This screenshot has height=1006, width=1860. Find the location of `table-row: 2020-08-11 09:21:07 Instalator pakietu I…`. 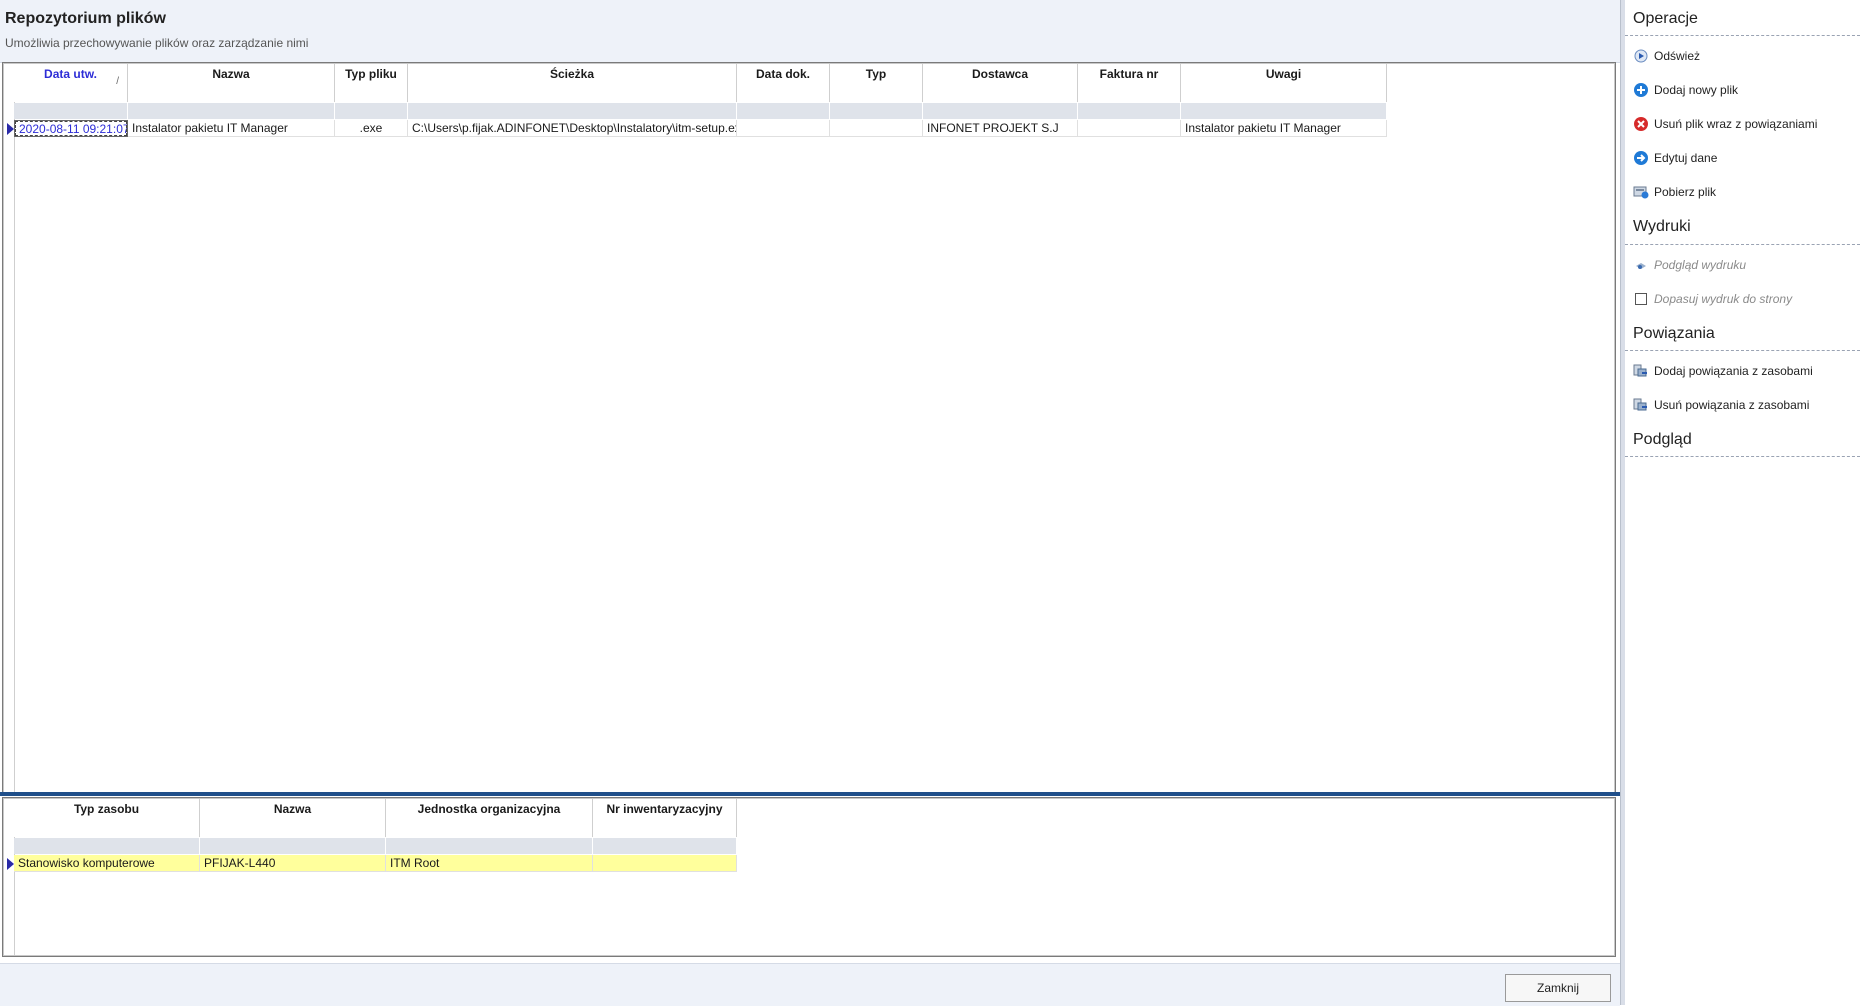

table-row: 2020-08-11 09:21:07 Instalator pakietu I… is located at coordinates (700, 128).